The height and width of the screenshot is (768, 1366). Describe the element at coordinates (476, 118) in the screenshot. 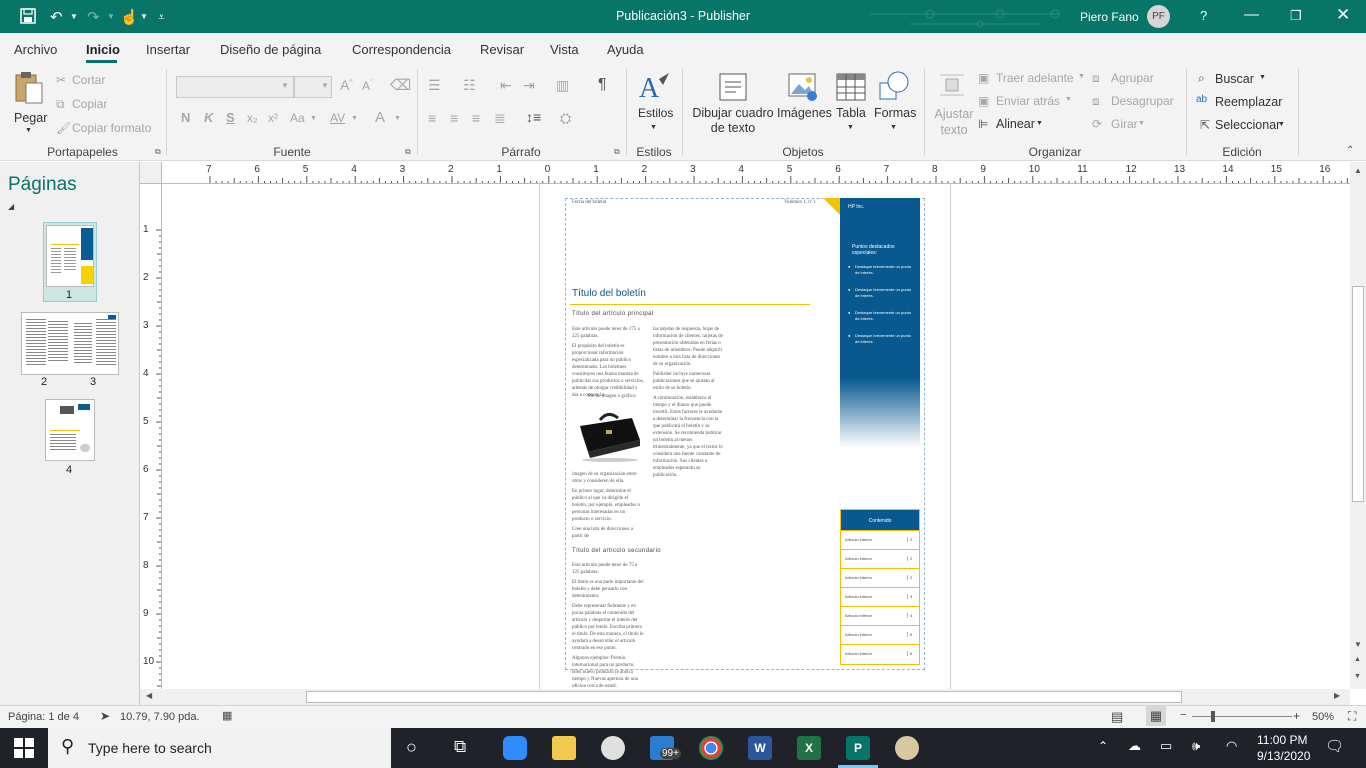

I see `align-right-icon: ≡` at that location.